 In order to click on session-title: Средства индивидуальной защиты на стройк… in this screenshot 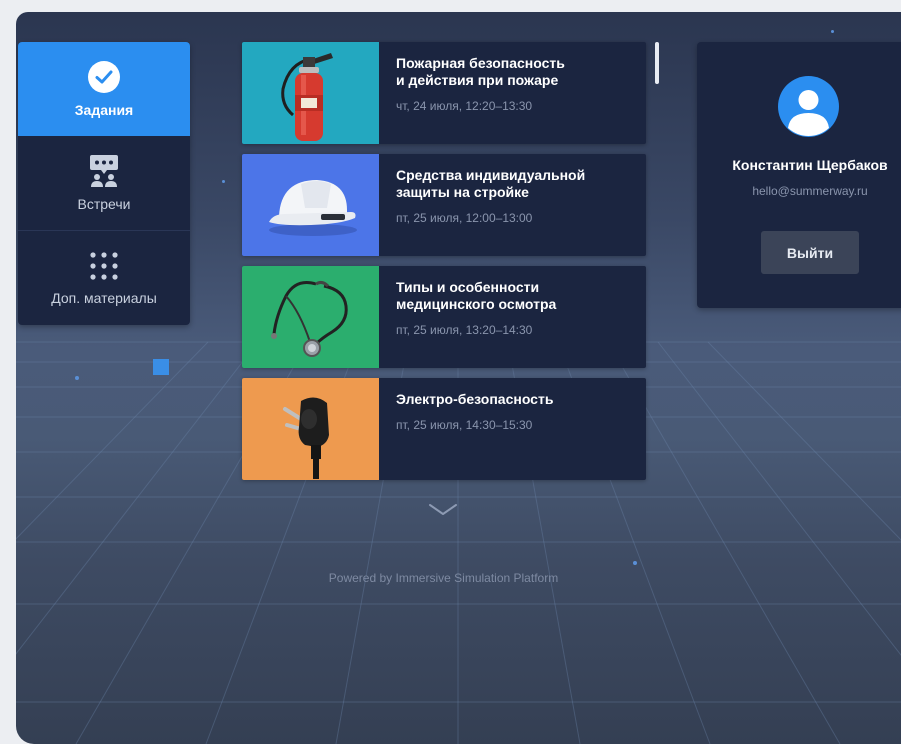, I will do `click(491, 183)`.